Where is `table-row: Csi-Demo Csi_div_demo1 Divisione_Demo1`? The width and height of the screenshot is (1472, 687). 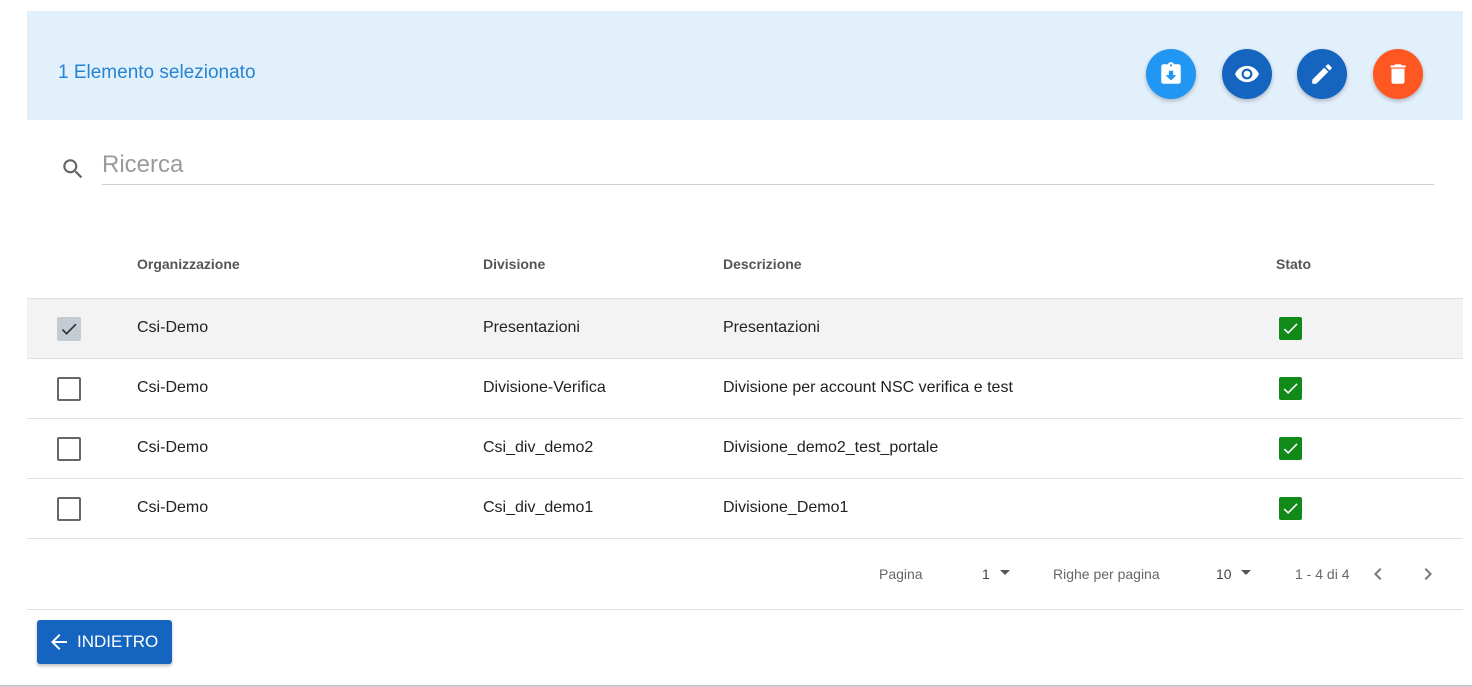
table-row: Csi-Demo Csi_div_demo1 Divisione_Demo1 is located at coordinates (745, 509).